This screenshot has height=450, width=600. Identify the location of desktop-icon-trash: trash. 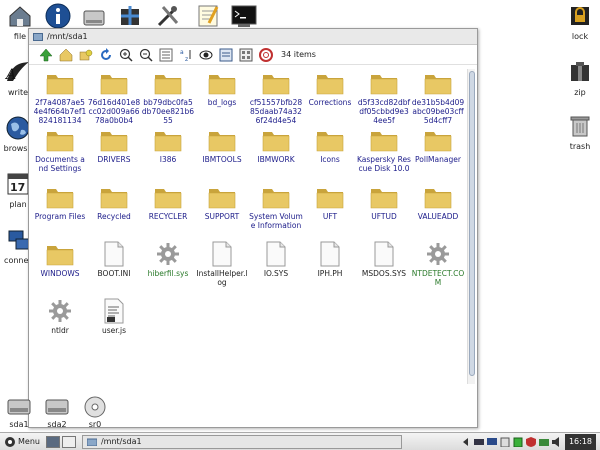
(580, 131).